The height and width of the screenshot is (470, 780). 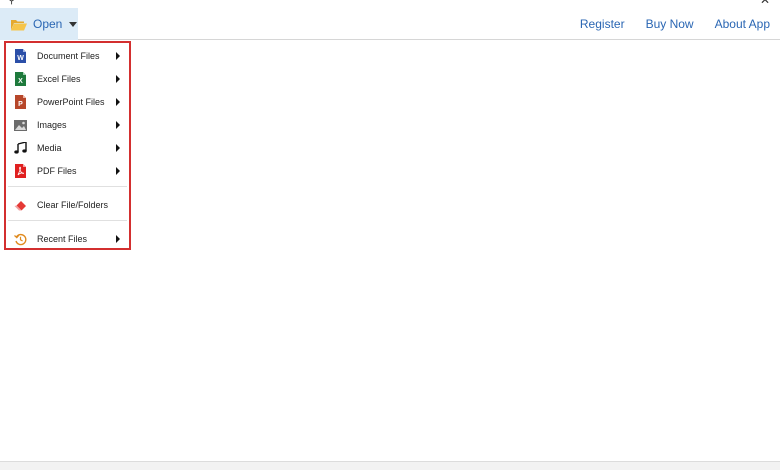 What do you see at coordinates (73, 205) in the screenshot?
I see `menu-item-label: Clear File/Folders` at bounding box center [73, 205].